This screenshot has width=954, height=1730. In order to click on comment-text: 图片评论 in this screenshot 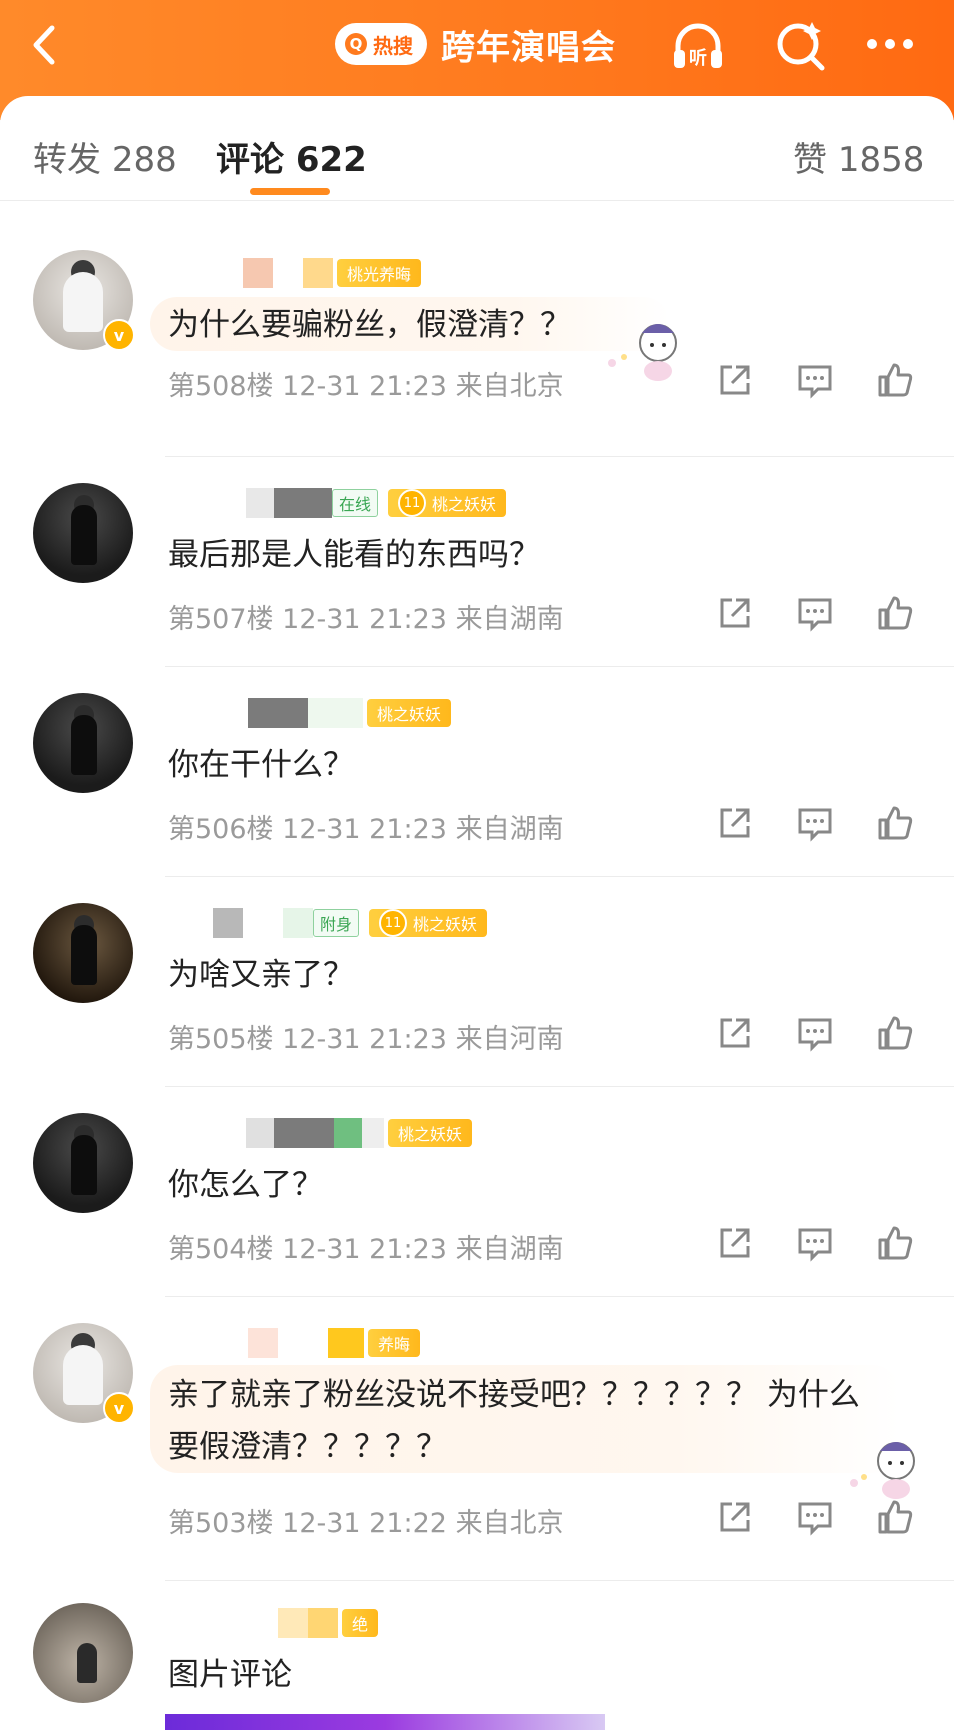, I will do `click(230, 1675)`.